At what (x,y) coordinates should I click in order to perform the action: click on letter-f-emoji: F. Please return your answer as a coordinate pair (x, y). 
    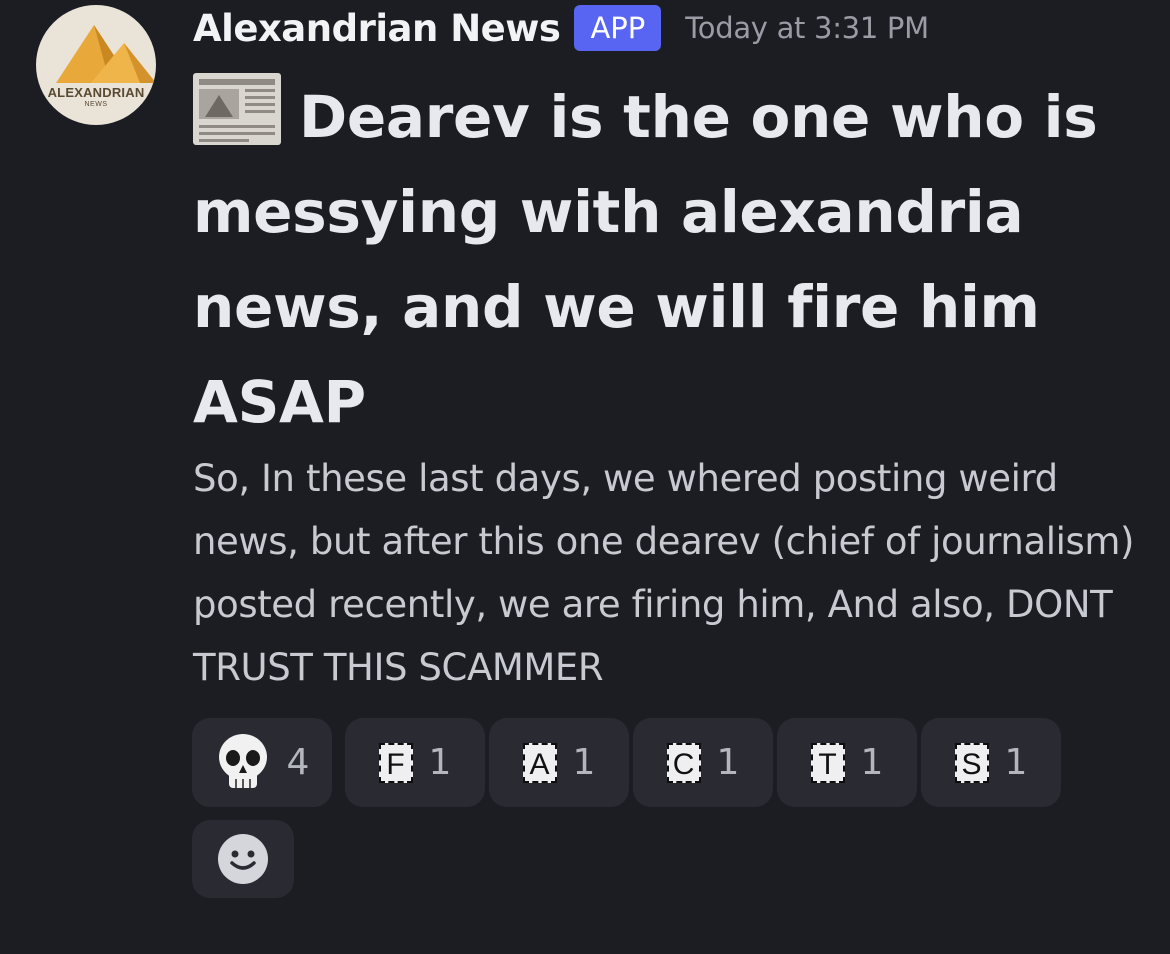
    Looking at the image, I should click on (395, 762).